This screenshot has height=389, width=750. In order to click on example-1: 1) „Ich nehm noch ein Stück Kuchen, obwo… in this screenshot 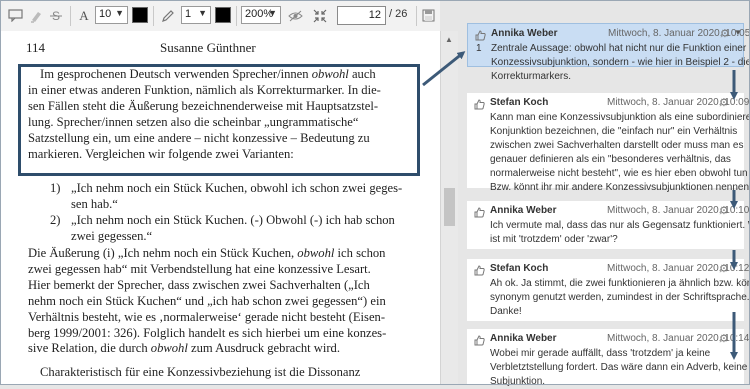, I will do `click(235, 197)`.